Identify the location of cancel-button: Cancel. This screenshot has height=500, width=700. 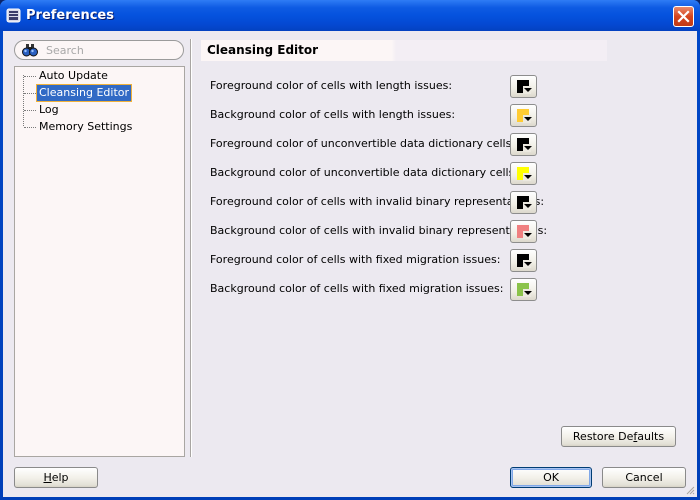
(644, 477).